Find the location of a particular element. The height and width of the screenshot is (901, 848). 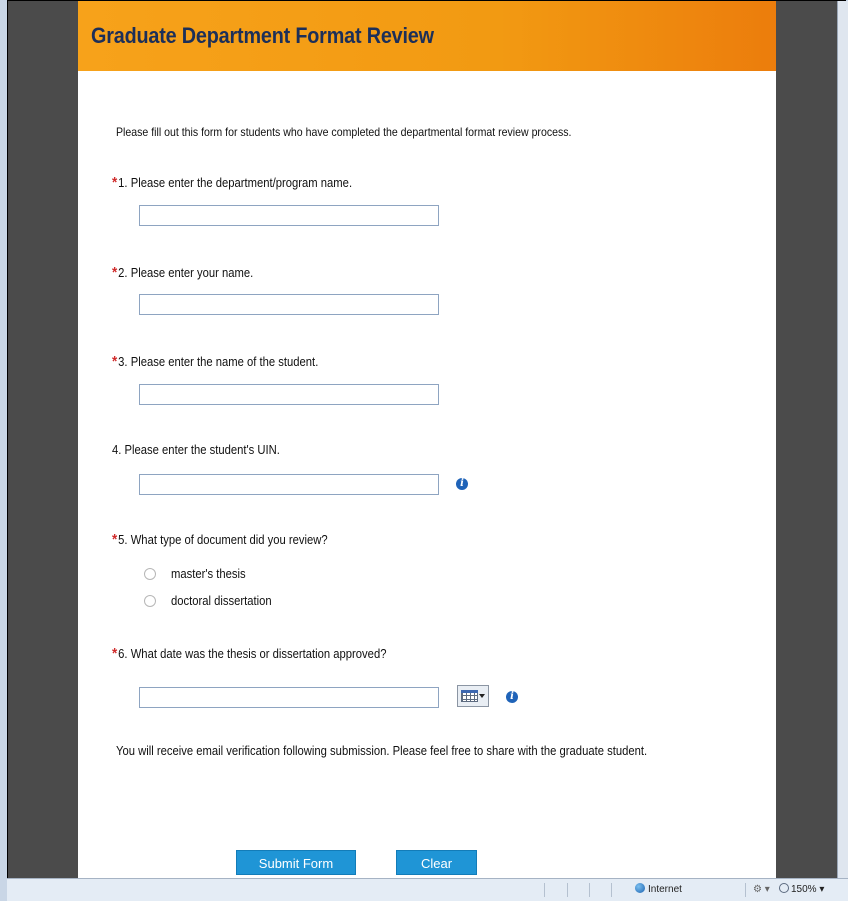

question-text: Please enter the student's UIN. is located at coordinates (202, 450).